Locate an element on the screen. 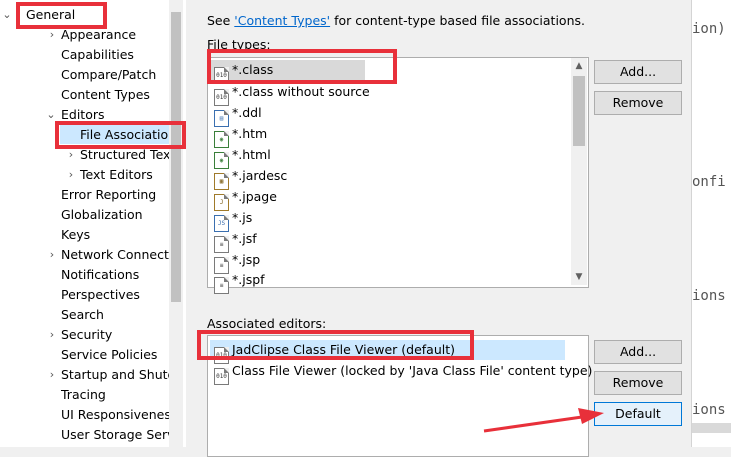  arrow-head-icon is located at coordinates (591, 416).